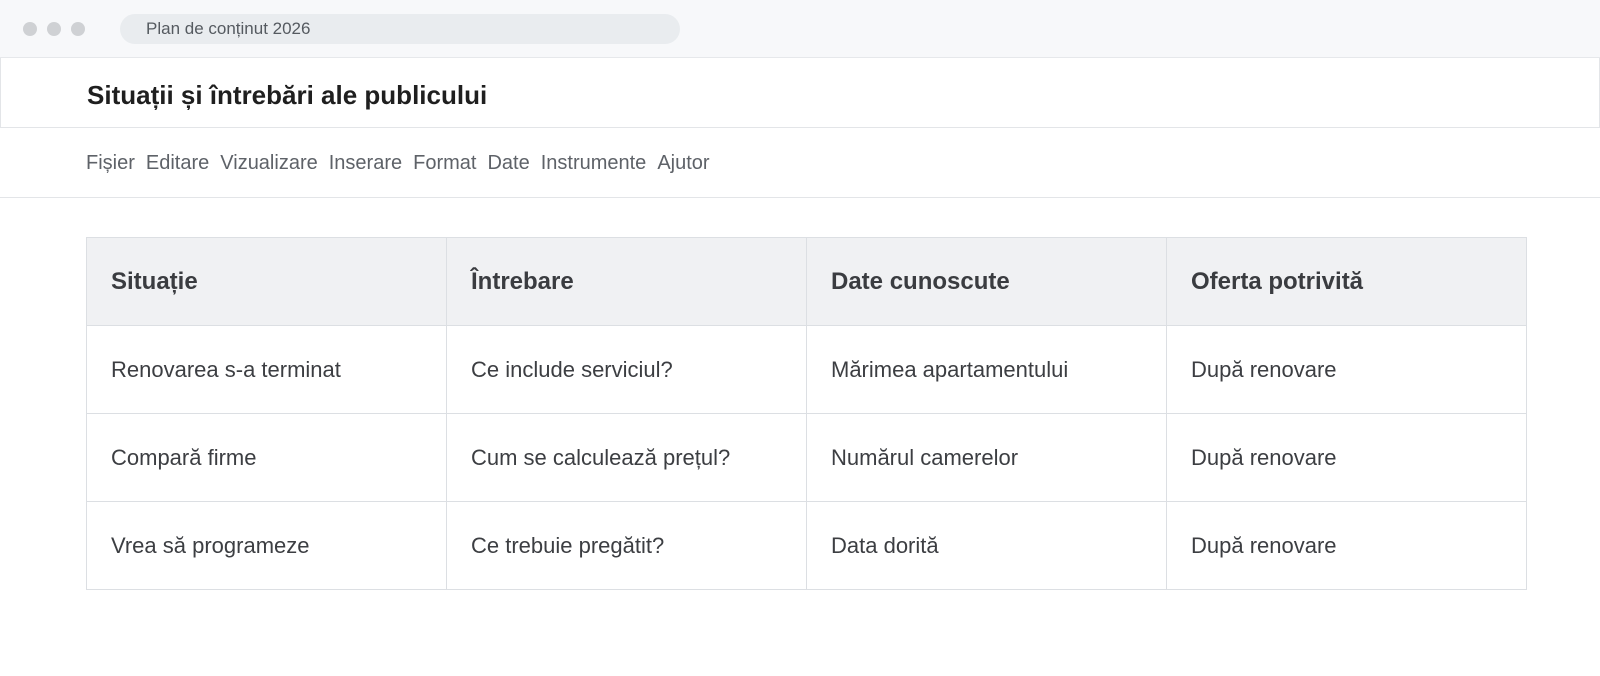 The image size is (1600, 676). Describe the element at coordinates (30, 29) in the screenshot. I see `window-close-dot` at that location.